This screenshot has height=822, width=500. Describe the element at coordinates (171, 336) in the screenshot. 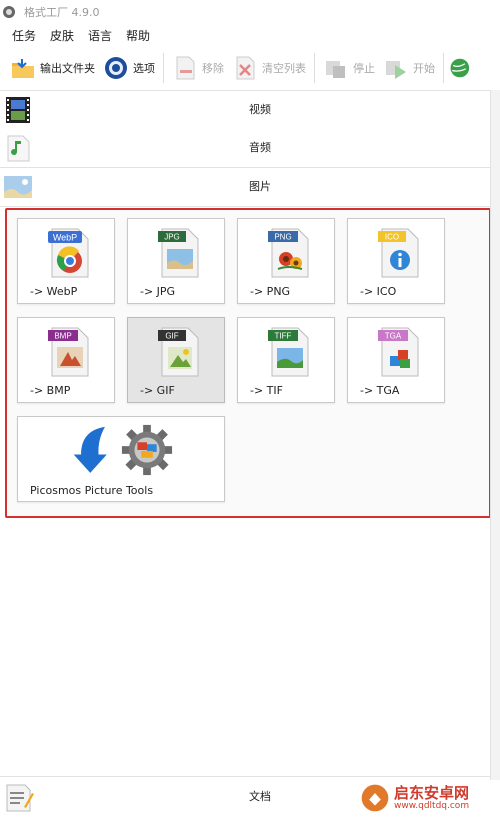

I see `gif-badge: GIF` at that location.